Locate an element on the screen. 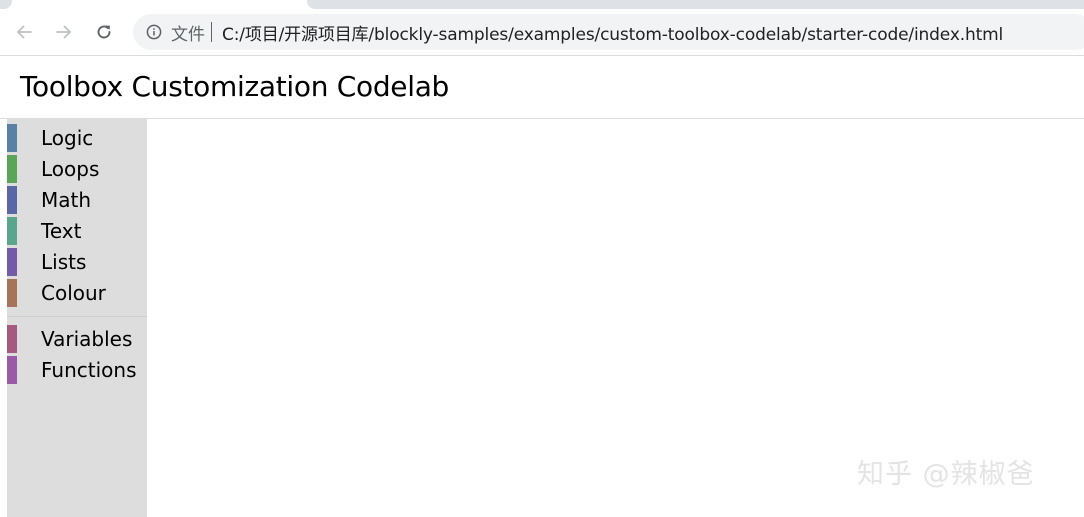  back-button is located at coordinates (24, 32).